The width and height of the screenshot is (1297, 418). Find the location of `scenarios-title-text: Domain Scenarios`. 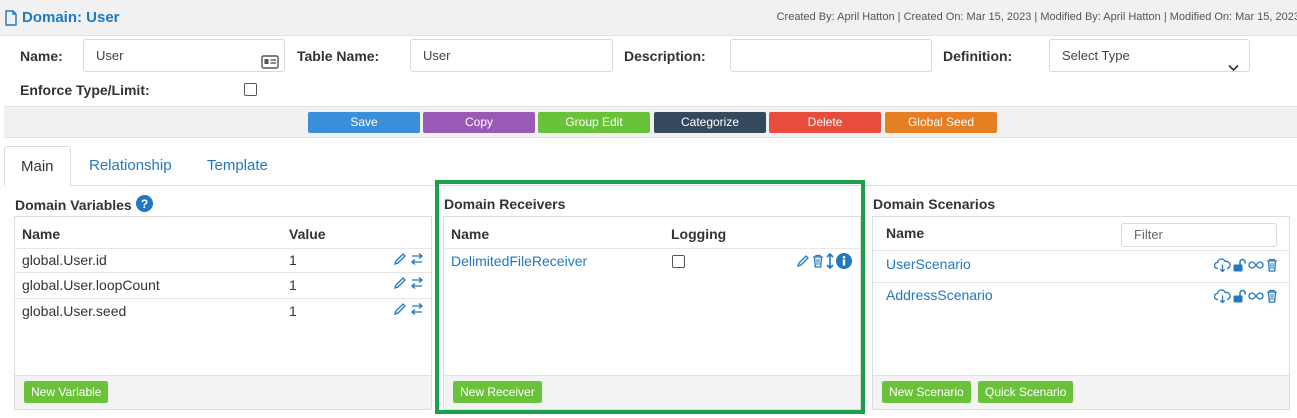

scenarios-title-text: Domain Scenarios is located at coordinates (934, 204).